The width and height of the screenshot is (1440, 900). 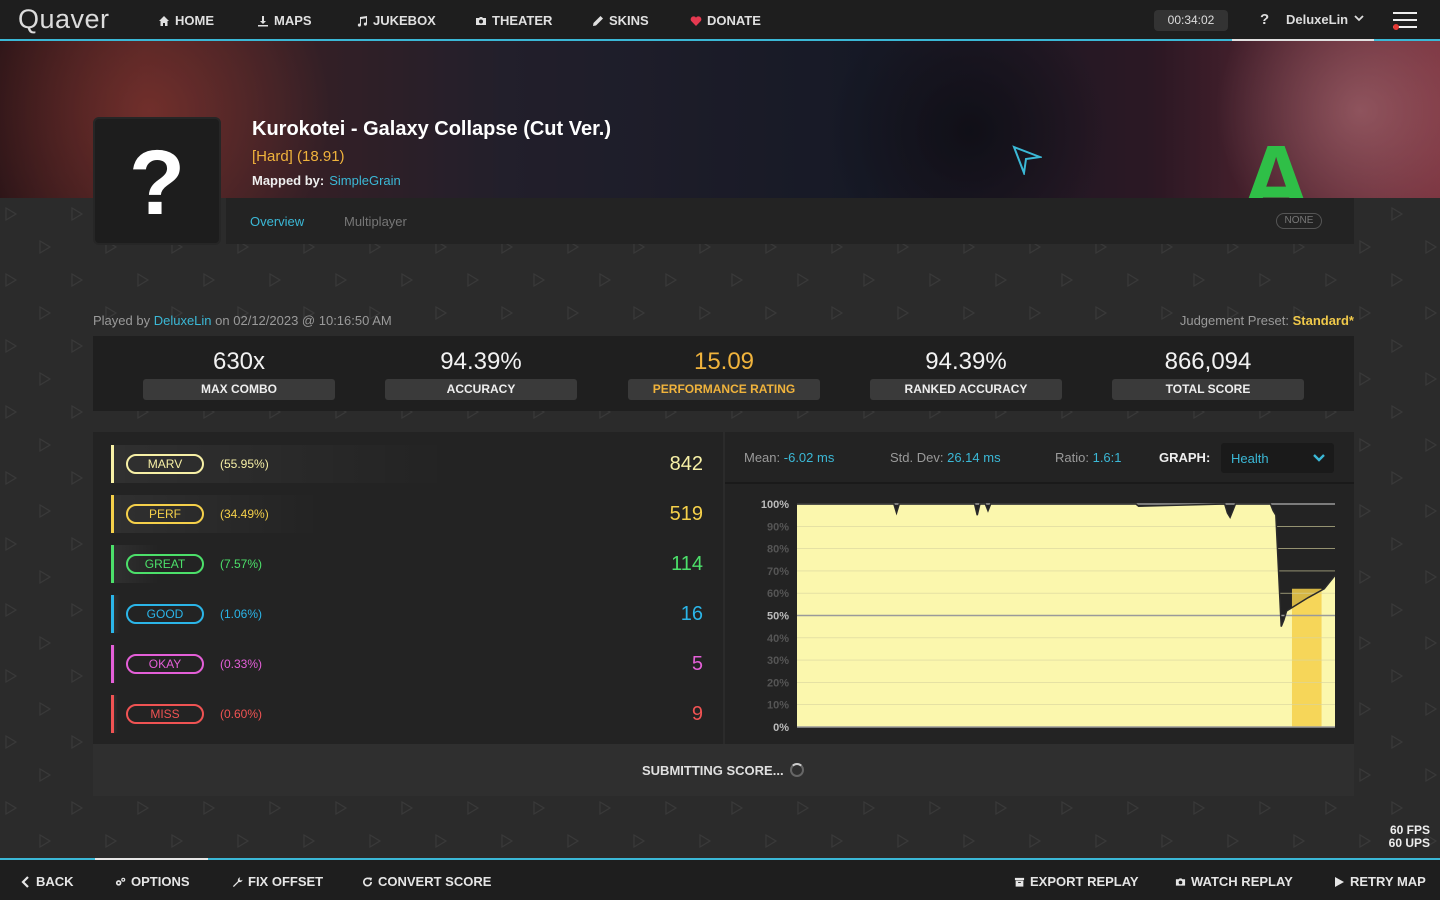 What do you see at coordinates (629, 20) in the screenshot?
I see `nav-skins-label: SKINS` at bounding box center [629, 20].